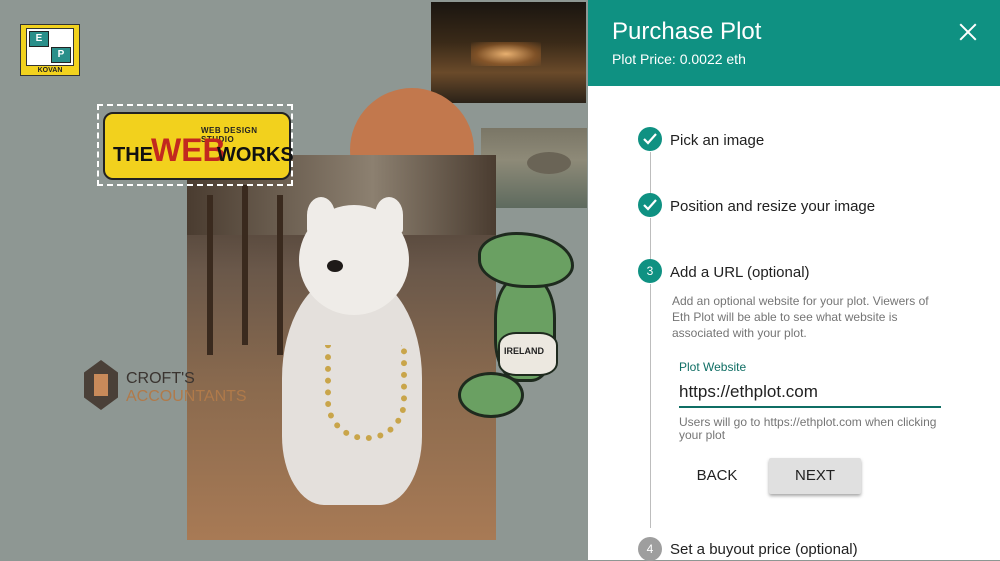  Describe the element at coordinates (50, 47) in the screenshot. I see `logo-grid: E P` at that location.